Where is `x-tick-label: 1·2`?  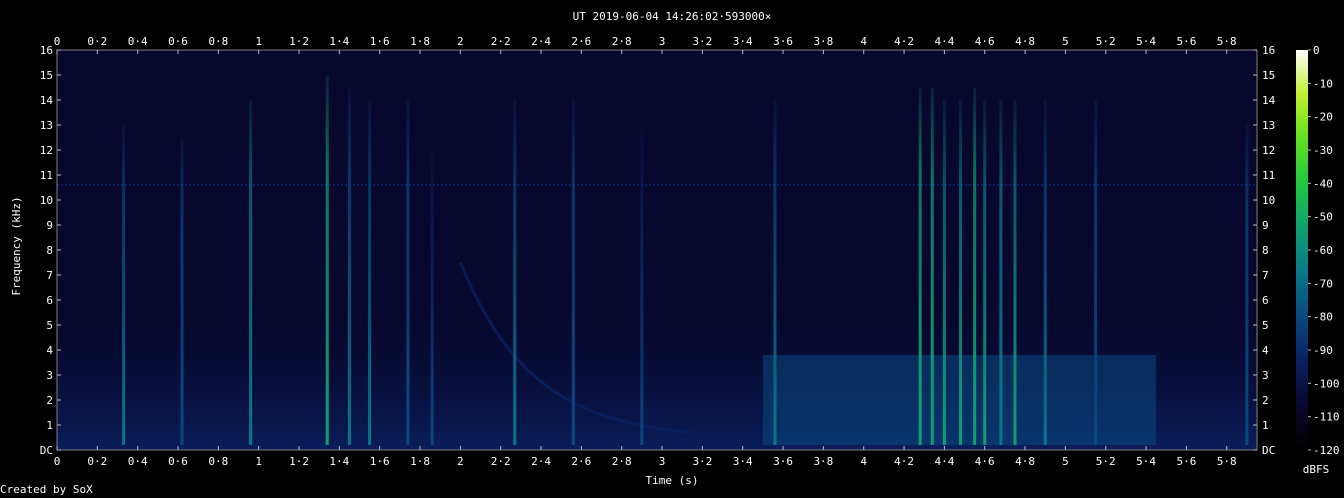
x-tick-label: 1·2 is located at coordinates (299, 41).